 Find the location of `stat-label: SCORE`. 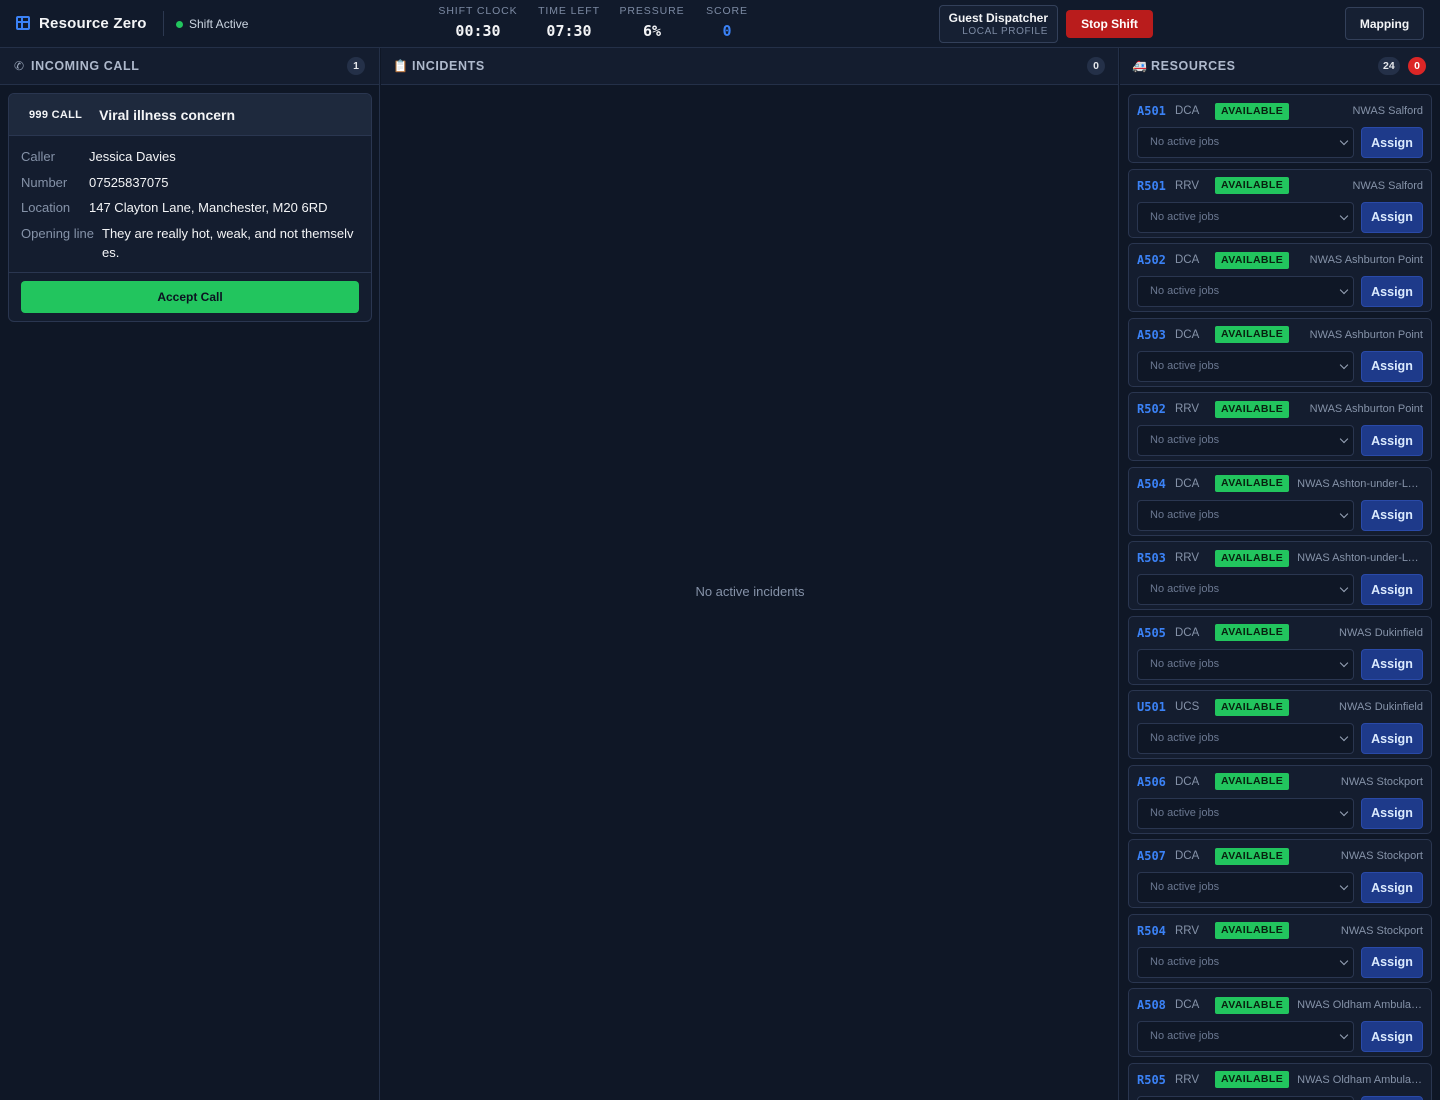

stat-label: SCORE is located at coordinates (727, 11).